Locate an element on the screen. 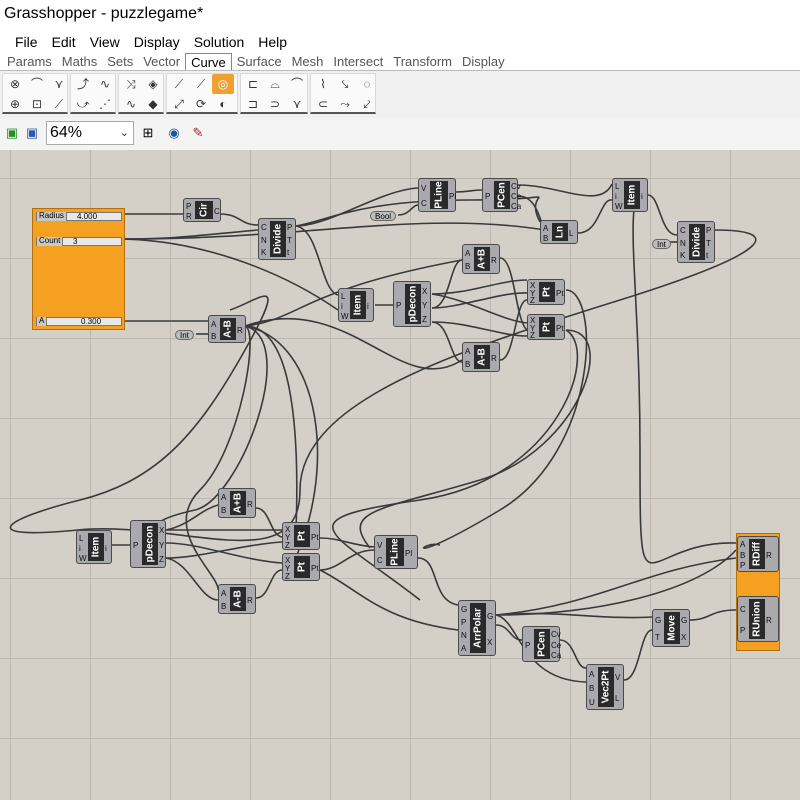  offset-curve-icon: ⊐ is located at coordinates (253, 104).